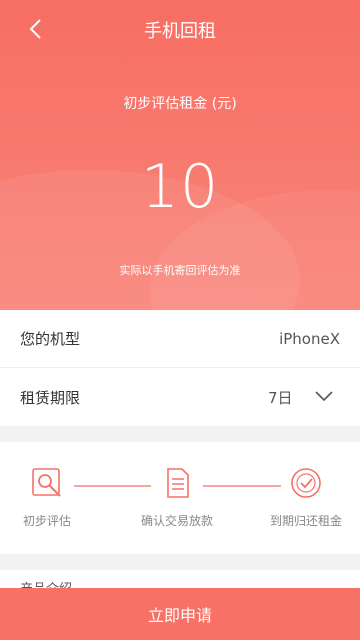 This screenshot has width=360, height=640. I want to click on step-label: 确认交易放款, so click(176, 521).